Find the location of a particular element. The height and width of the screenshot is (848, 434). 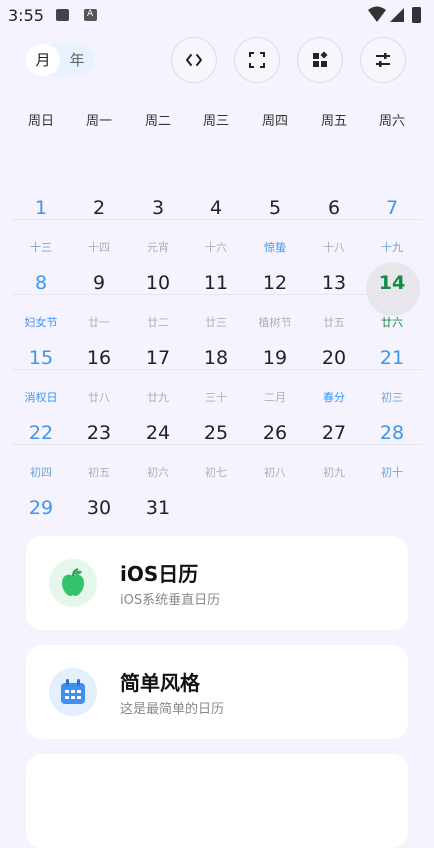

code-button is located at coordinates (194, 60).